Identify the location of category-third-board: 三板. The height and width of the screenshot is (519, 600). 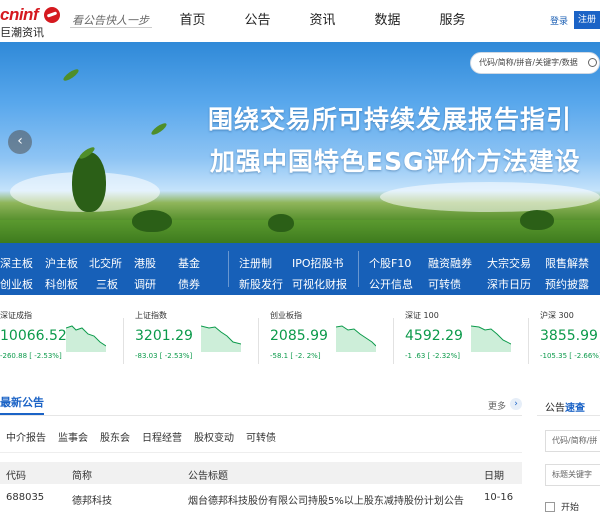
(107, 284).